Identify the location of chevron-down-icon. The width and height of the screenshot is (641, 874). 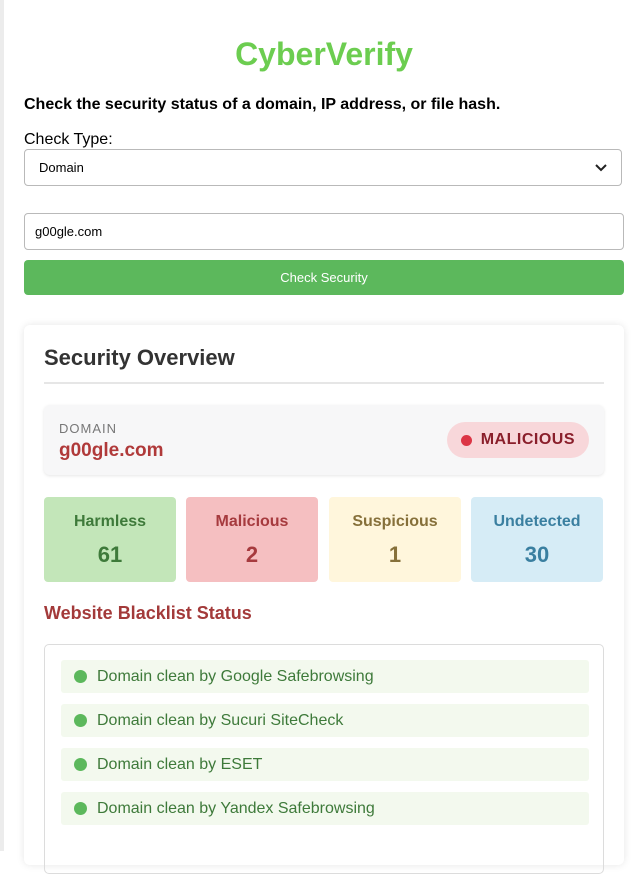
(601, 168).